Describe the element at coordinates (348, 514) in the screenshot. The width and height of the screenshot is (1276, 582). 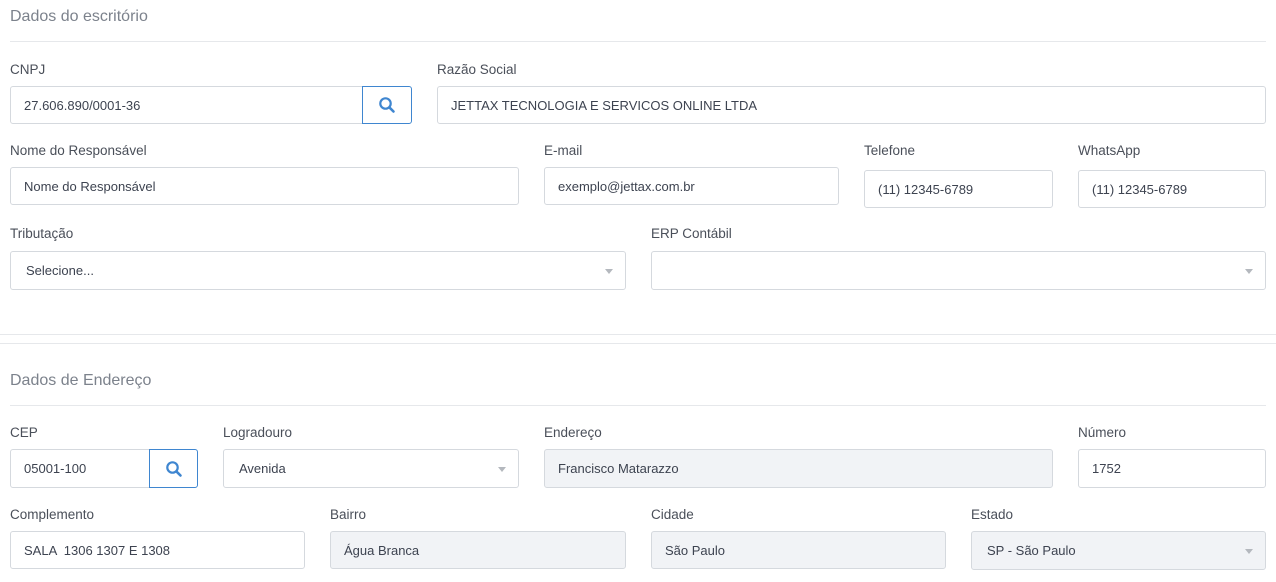
I see `bairro-label: Bairro` at that location.